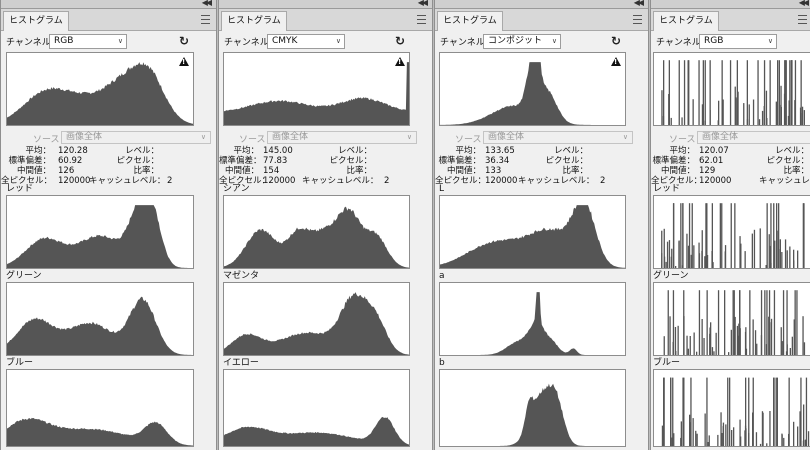  I want to click on histogram-channel-3-graph, so click(316, 431).